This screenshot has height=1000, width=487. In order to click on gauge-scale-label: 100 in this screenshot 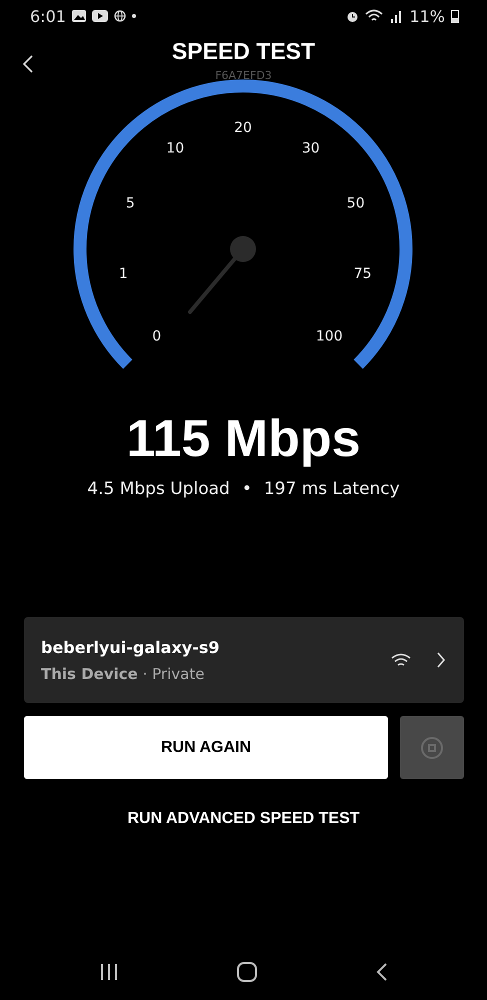, I will do `click(329, 336)`.